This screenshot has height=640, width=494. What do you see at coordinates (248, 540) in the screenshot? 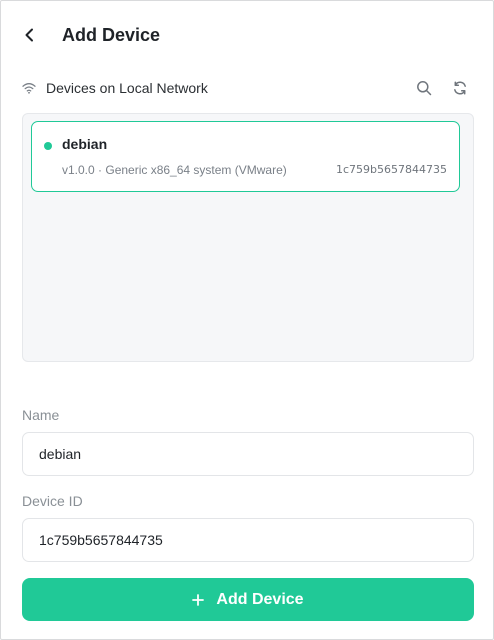
I see `device-id-input` at bounding box center [248, 540].